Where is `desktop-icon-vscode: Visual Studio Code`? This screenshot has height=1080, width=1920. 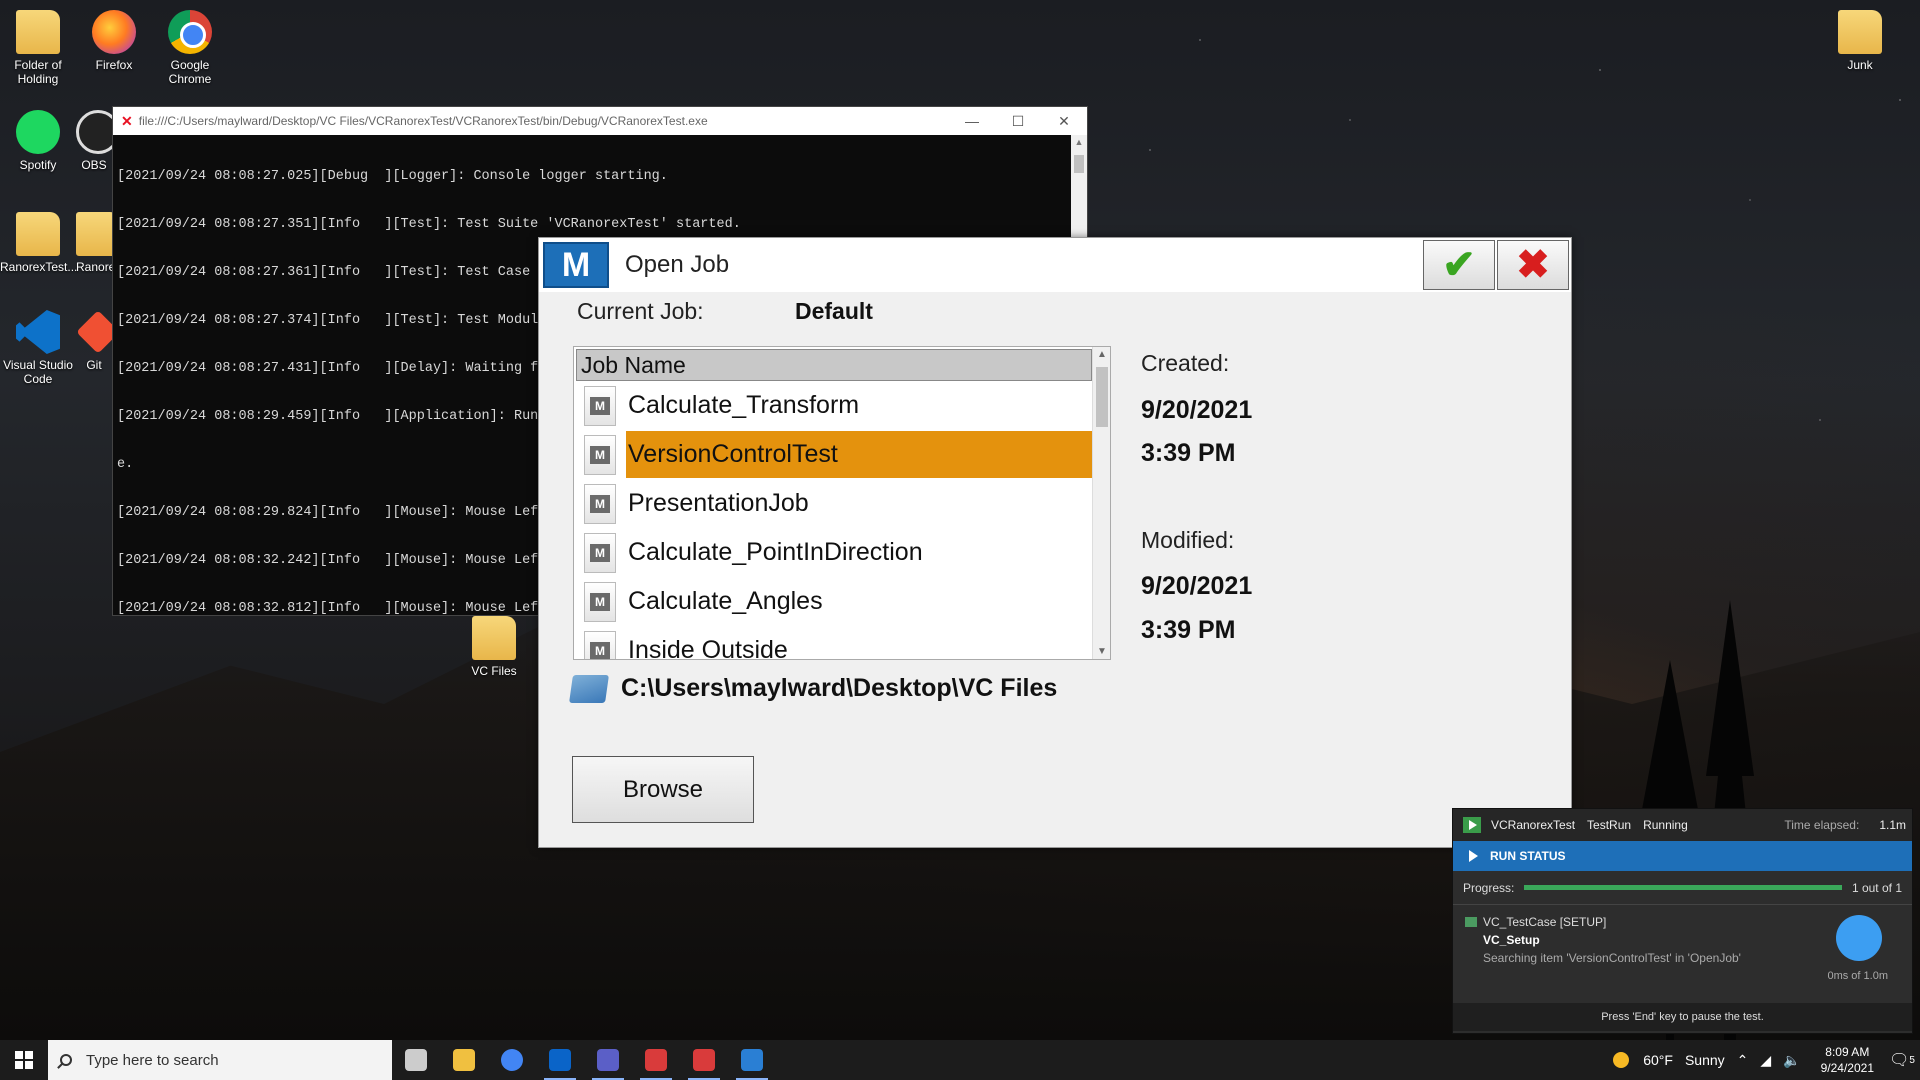
desktop-icon-vscode: Visual Studio Code is located at coordinates (38, 348).